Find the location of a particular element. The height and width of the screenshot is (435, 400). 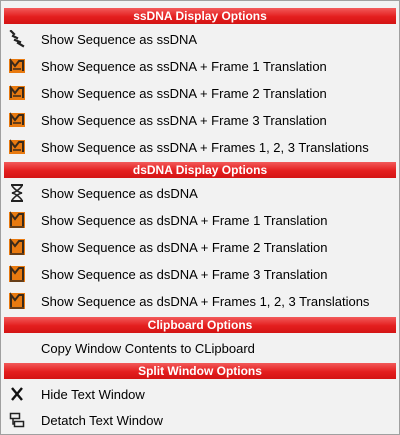

ssdna-strand-icon is located at coordinates (17, 39).